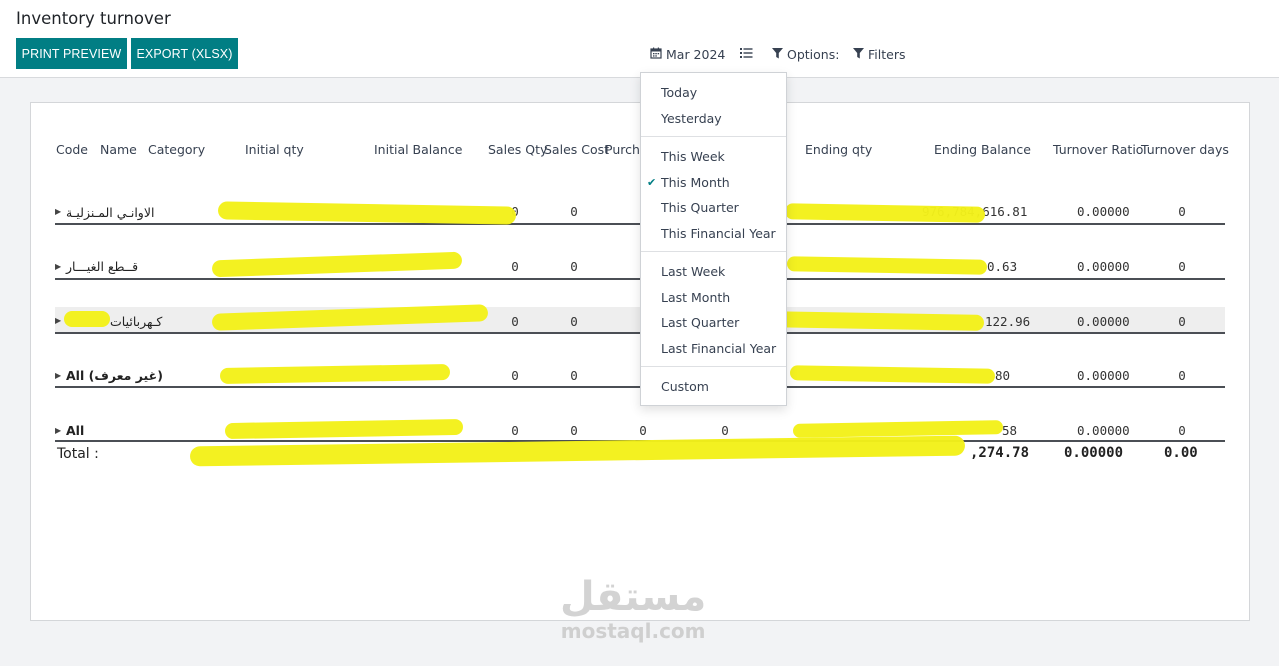 The image size is (1279, 666). Describe the element at coordinates (633, 597) in the screenshot. I see `watermark-arabic: مستقل` at that location.